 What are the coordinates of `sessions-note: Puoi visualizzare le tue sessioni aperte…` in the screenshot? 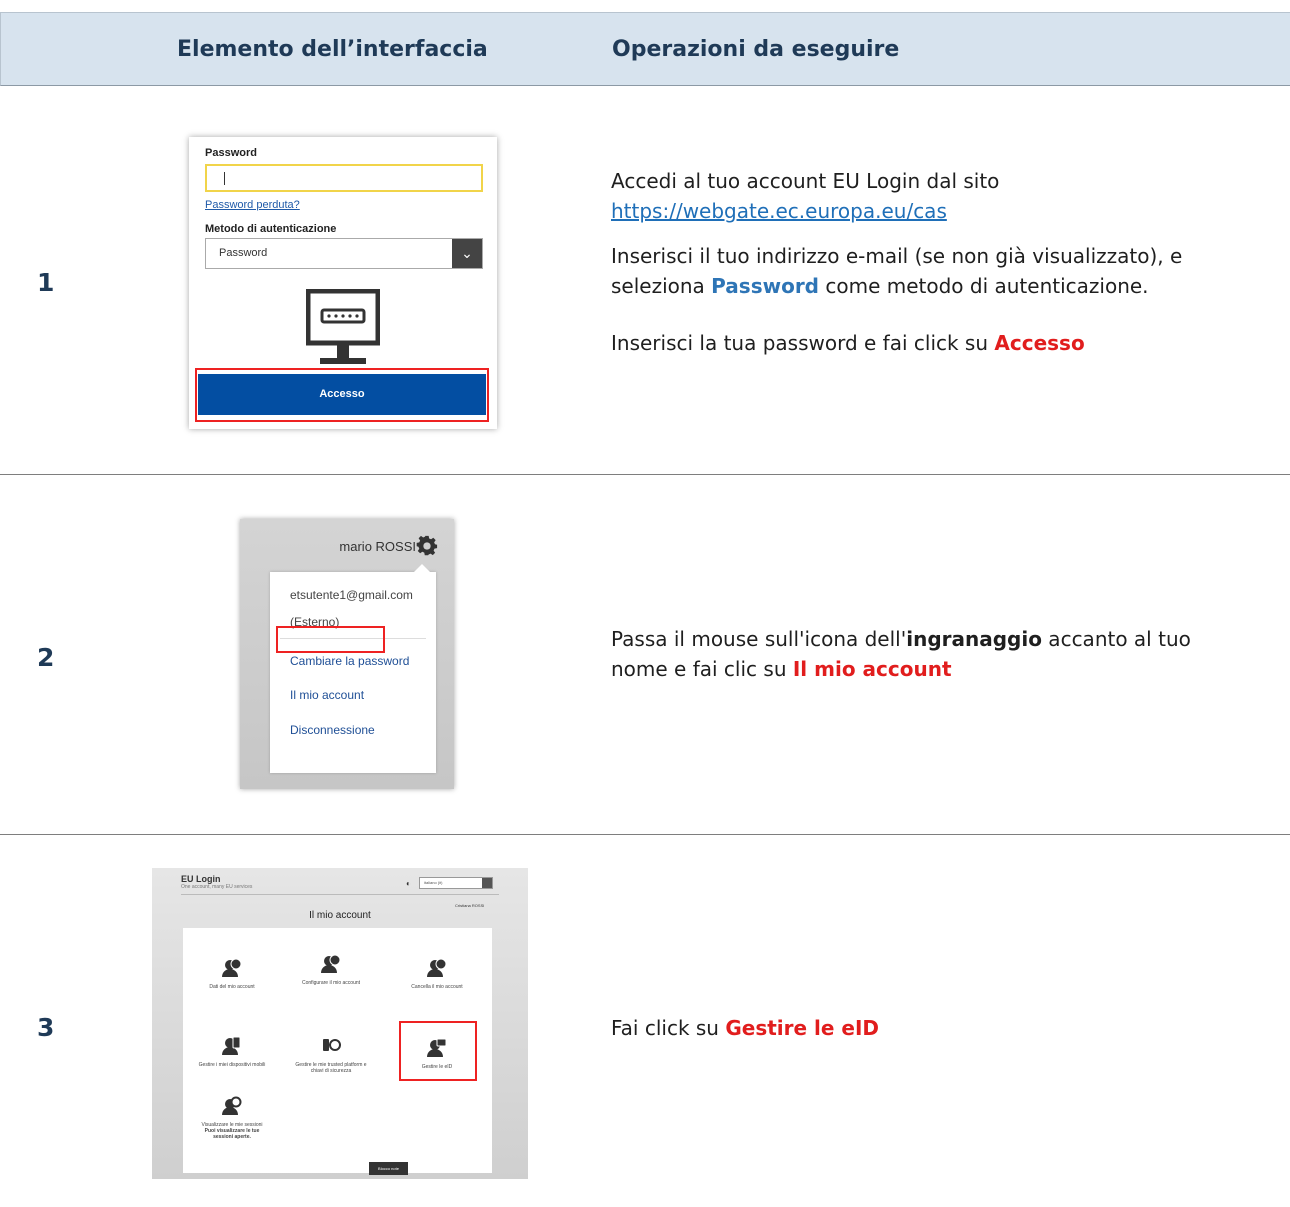 It's located at (232, 1134).